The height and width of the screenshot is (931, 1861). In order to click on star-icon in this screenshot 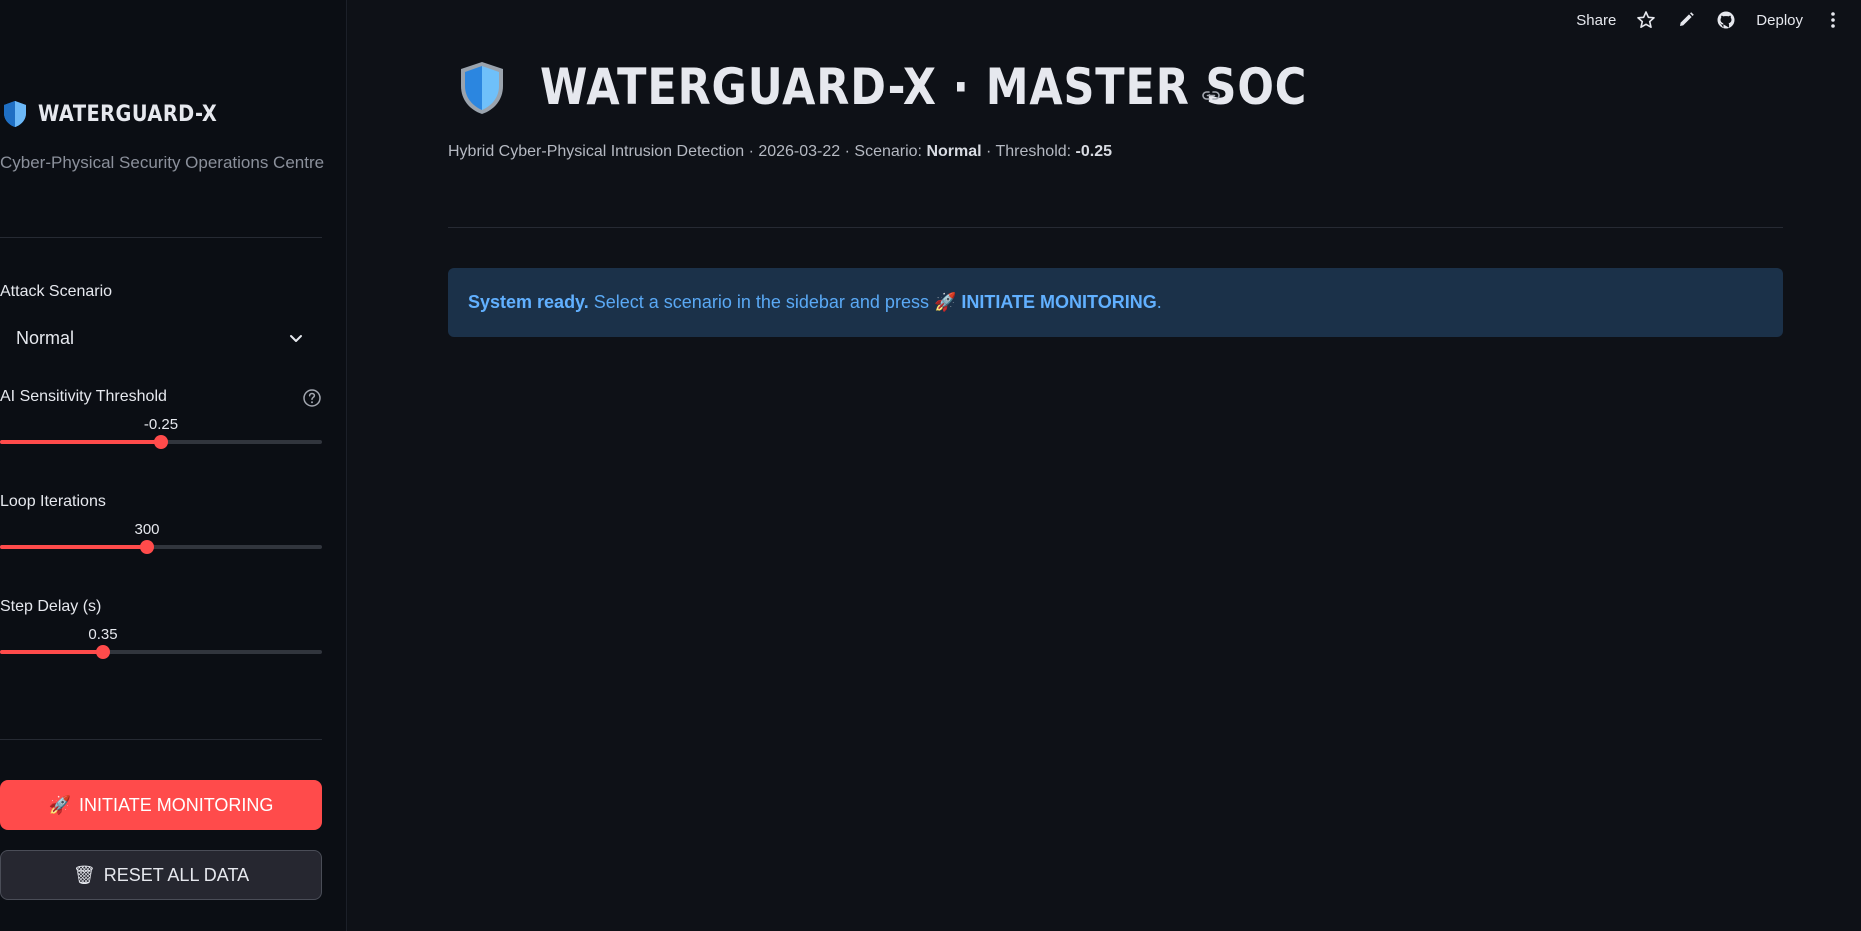, I will do `click(1646, 19)`.